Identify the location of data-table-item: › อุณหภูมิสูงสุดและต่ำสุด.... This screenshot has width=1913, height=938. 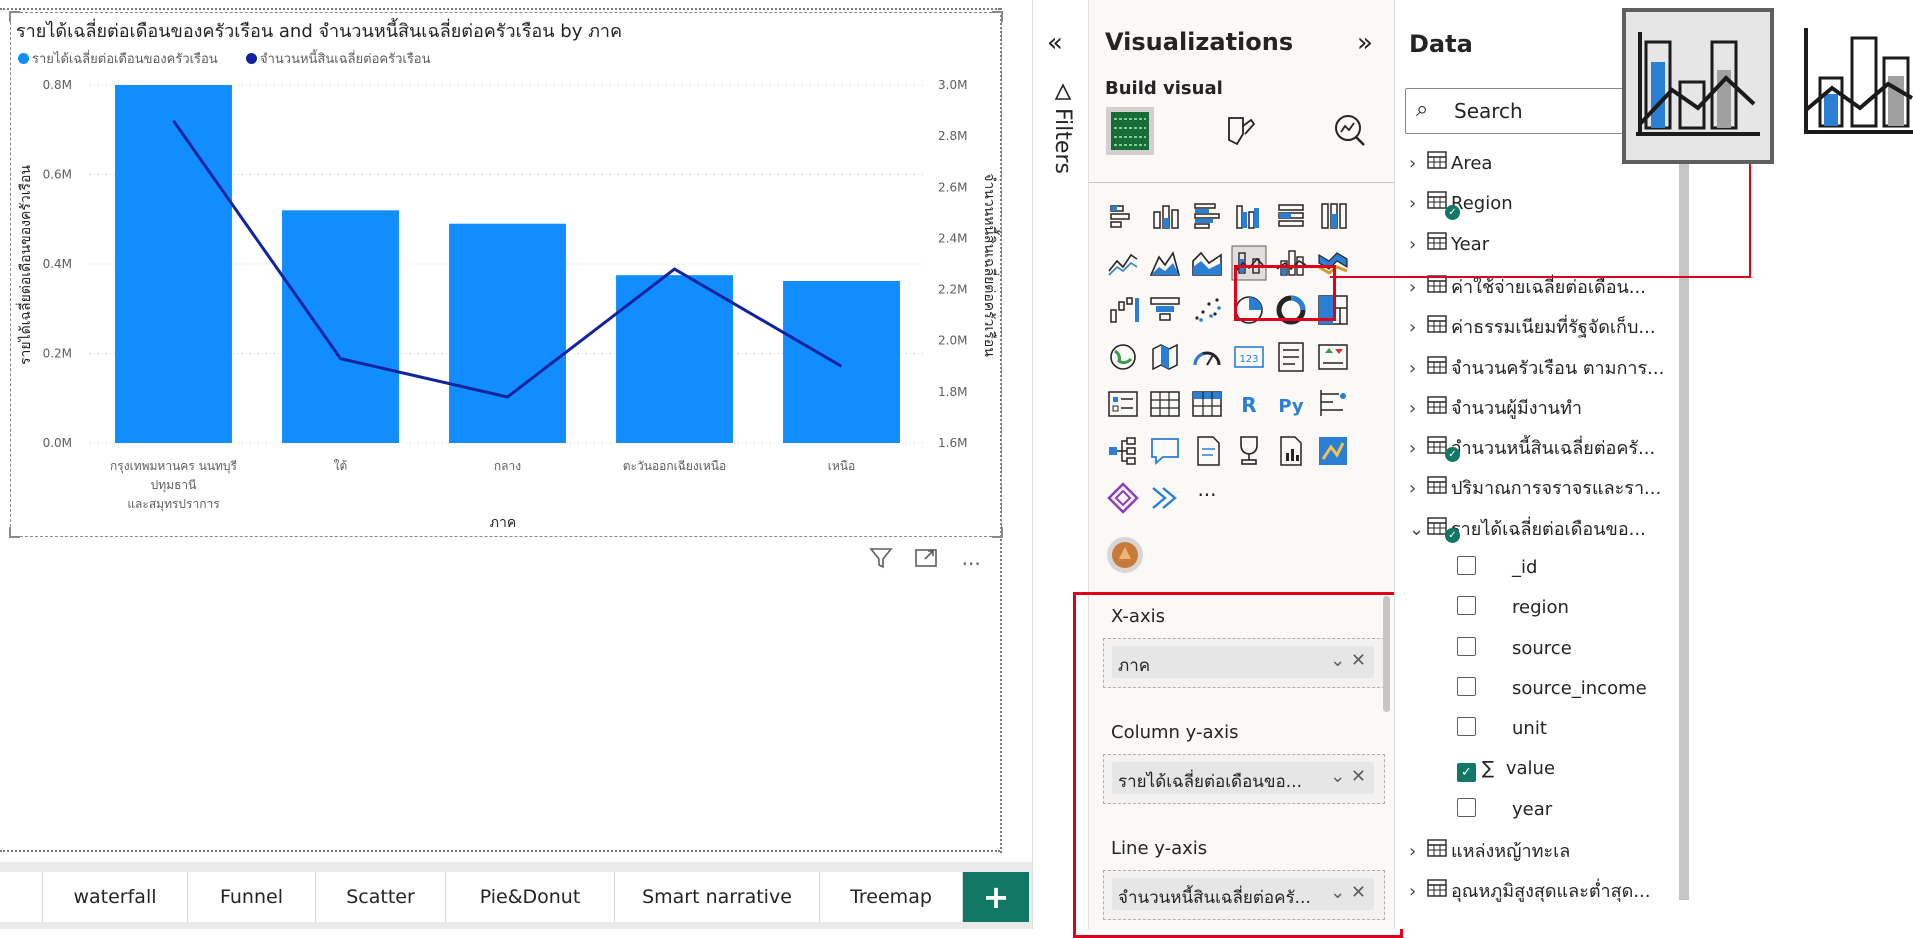
(1544, 891).